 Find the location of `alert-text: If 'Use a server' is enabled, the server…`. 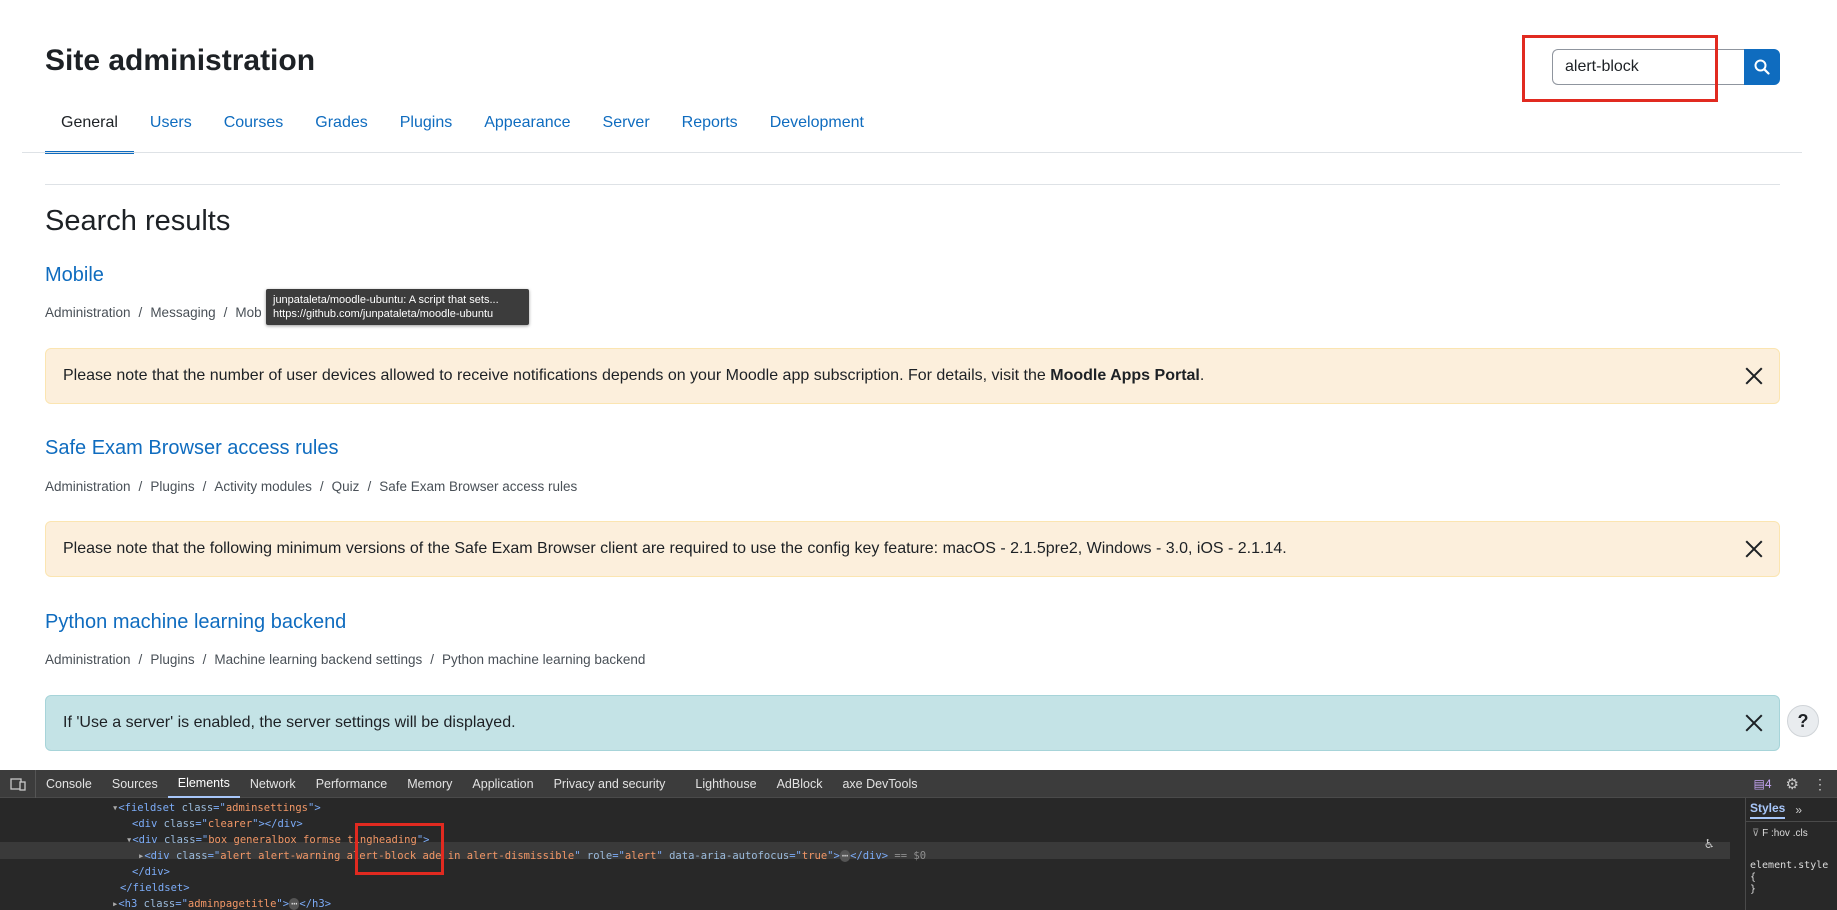

alert-text: If 'Use a server' is enabled, the server… is located at coordinates (289, 722).